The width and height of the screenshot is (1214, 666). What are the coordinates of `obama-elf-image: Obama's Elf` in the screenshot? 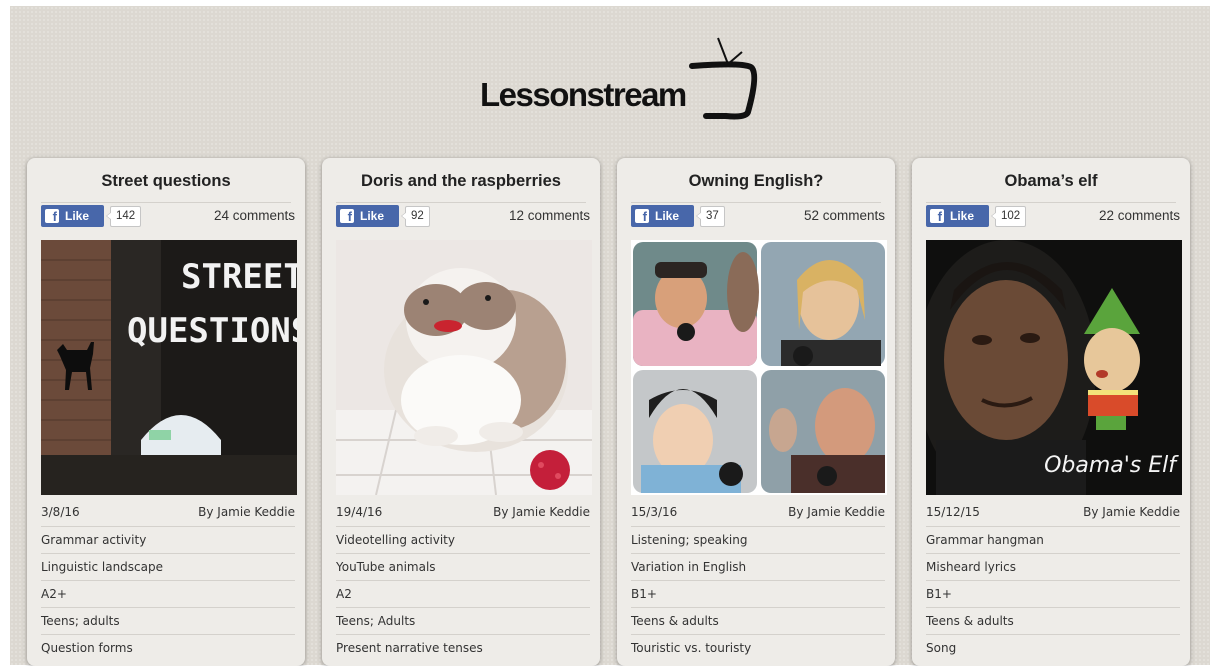 It's located at (1054, 367).